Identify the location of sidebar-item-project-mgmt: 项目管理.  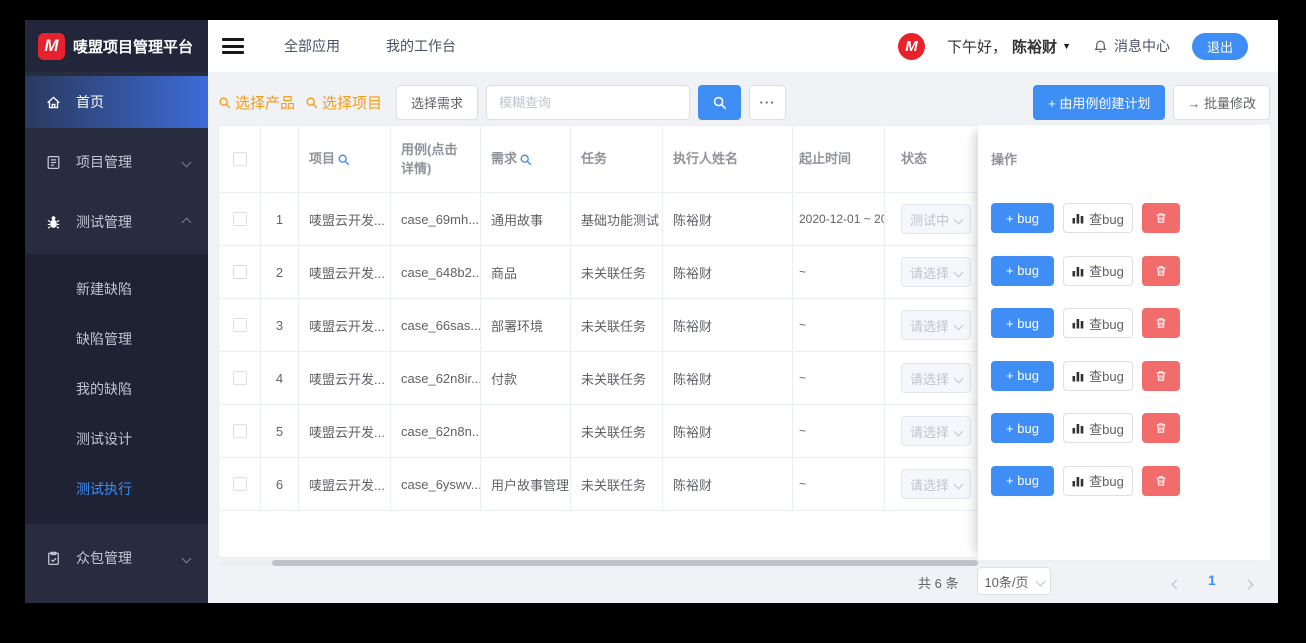
(116, 162).